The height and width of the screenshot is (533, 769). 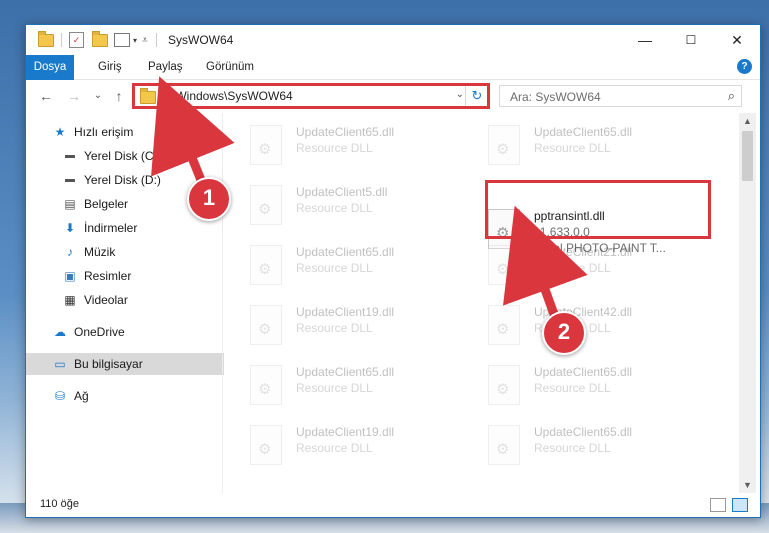 I want to click on annotation-badge-1: 1, so click(x=209, y=199).